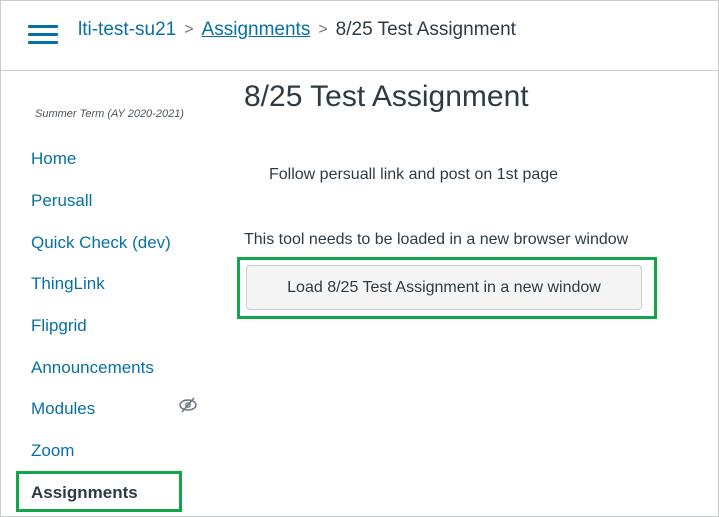  Describe the element at coordinates (84, 495) in the screenshot. I see `sidebar-item-assignments: Assignments` at that location.